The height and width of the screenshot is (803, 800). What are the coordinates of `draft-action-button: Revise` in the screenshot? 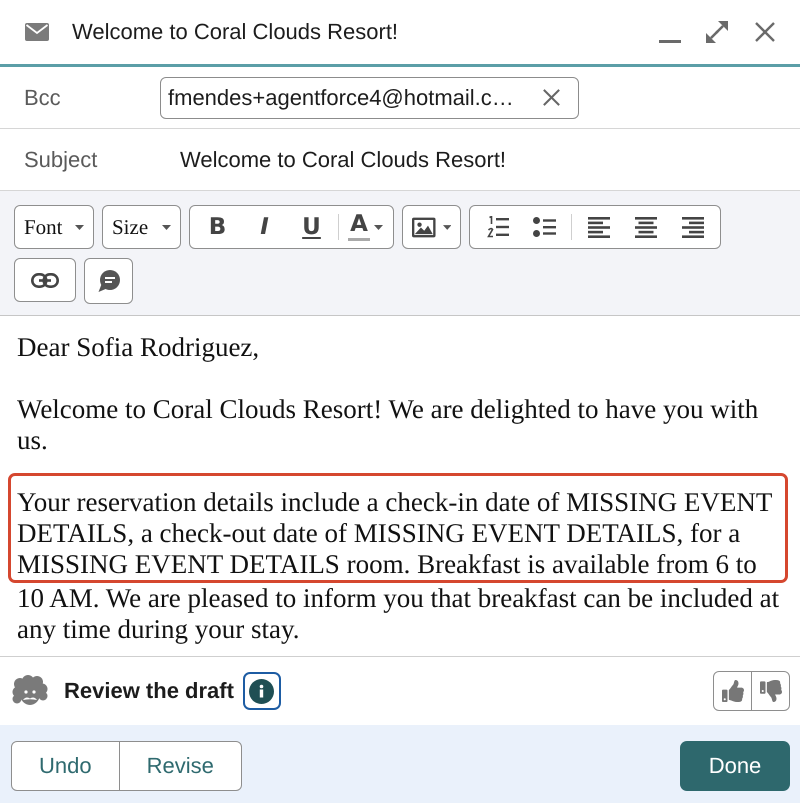 It's located at (179, 766).